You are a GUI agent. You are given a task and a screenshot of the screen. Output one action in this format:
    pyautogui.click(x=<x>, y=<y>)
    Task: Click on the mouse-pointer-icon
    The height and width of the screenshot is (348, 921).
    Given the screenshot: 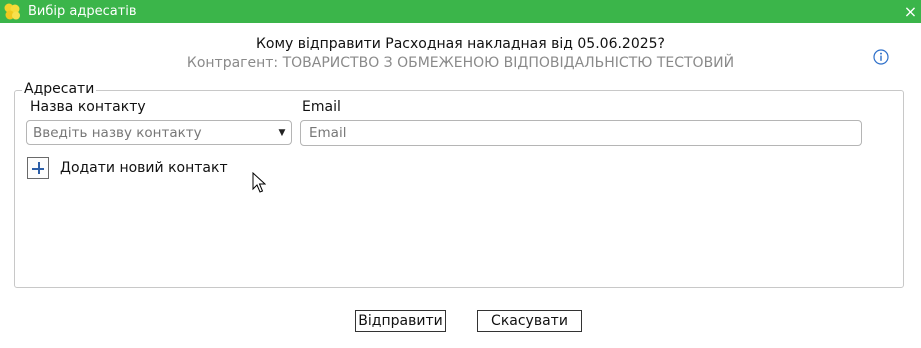 What is the action you would take?
    pyautogui.click(x=259, y=182)
    